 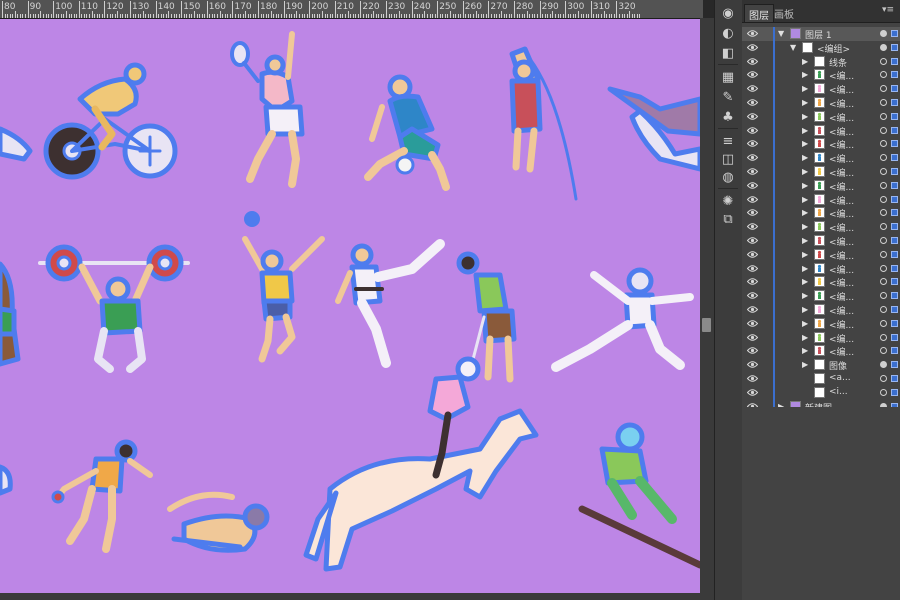 What do you see at coordinates (728, 219) in the screenshot?
I see `links-icon: ⧉` at bounding box center [728, 219].